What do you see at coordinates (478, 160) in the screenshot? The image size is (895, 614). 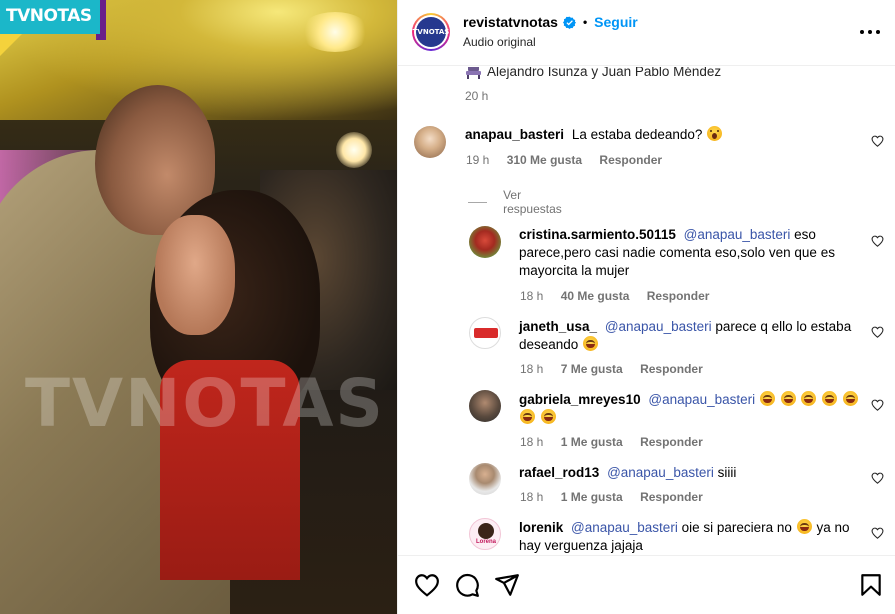 I see `comment-time: 19 h` at bounding box center [478, 160].